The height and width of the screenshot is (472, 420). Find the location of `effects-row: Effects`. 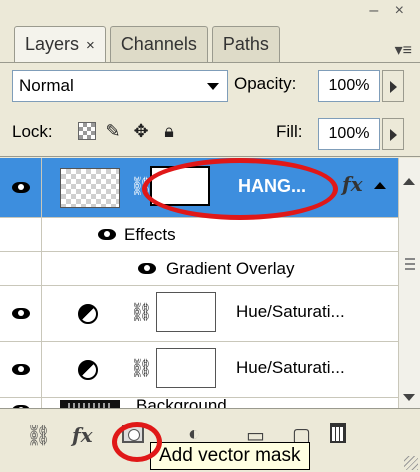

effects-row: Effects is located at coordinates (199, 235).